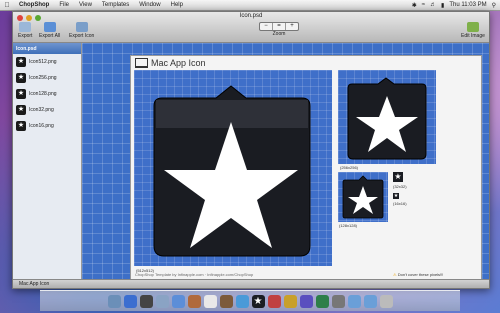 This screenshot has width=500, height=313. Describe the element at coordinates (290, 301) in the screenshot. I see `preview-icon` at that location.